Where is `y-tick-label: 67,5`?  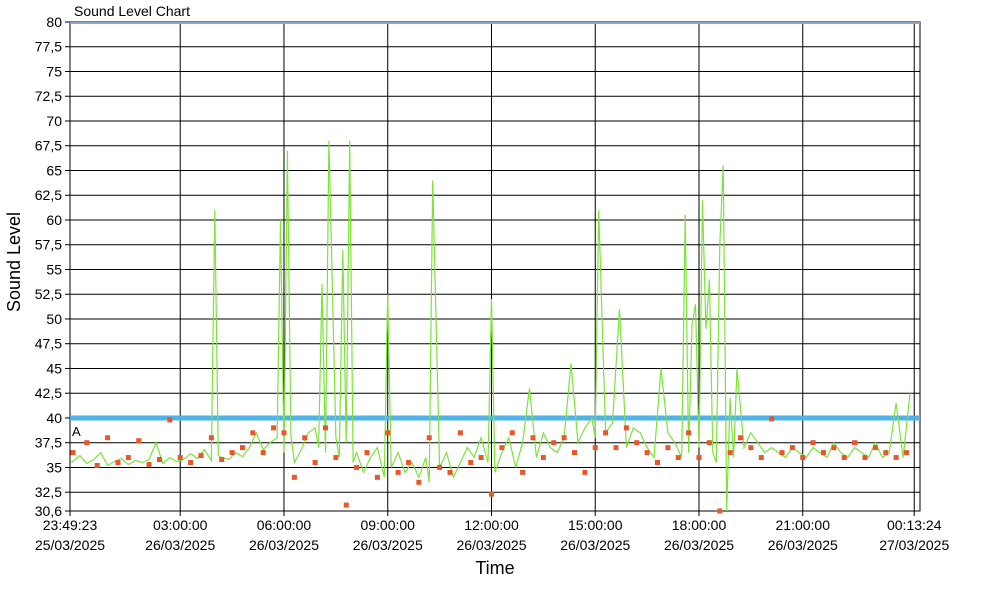 y-tick-label: 67,5 is located at coordinates (48, 146).